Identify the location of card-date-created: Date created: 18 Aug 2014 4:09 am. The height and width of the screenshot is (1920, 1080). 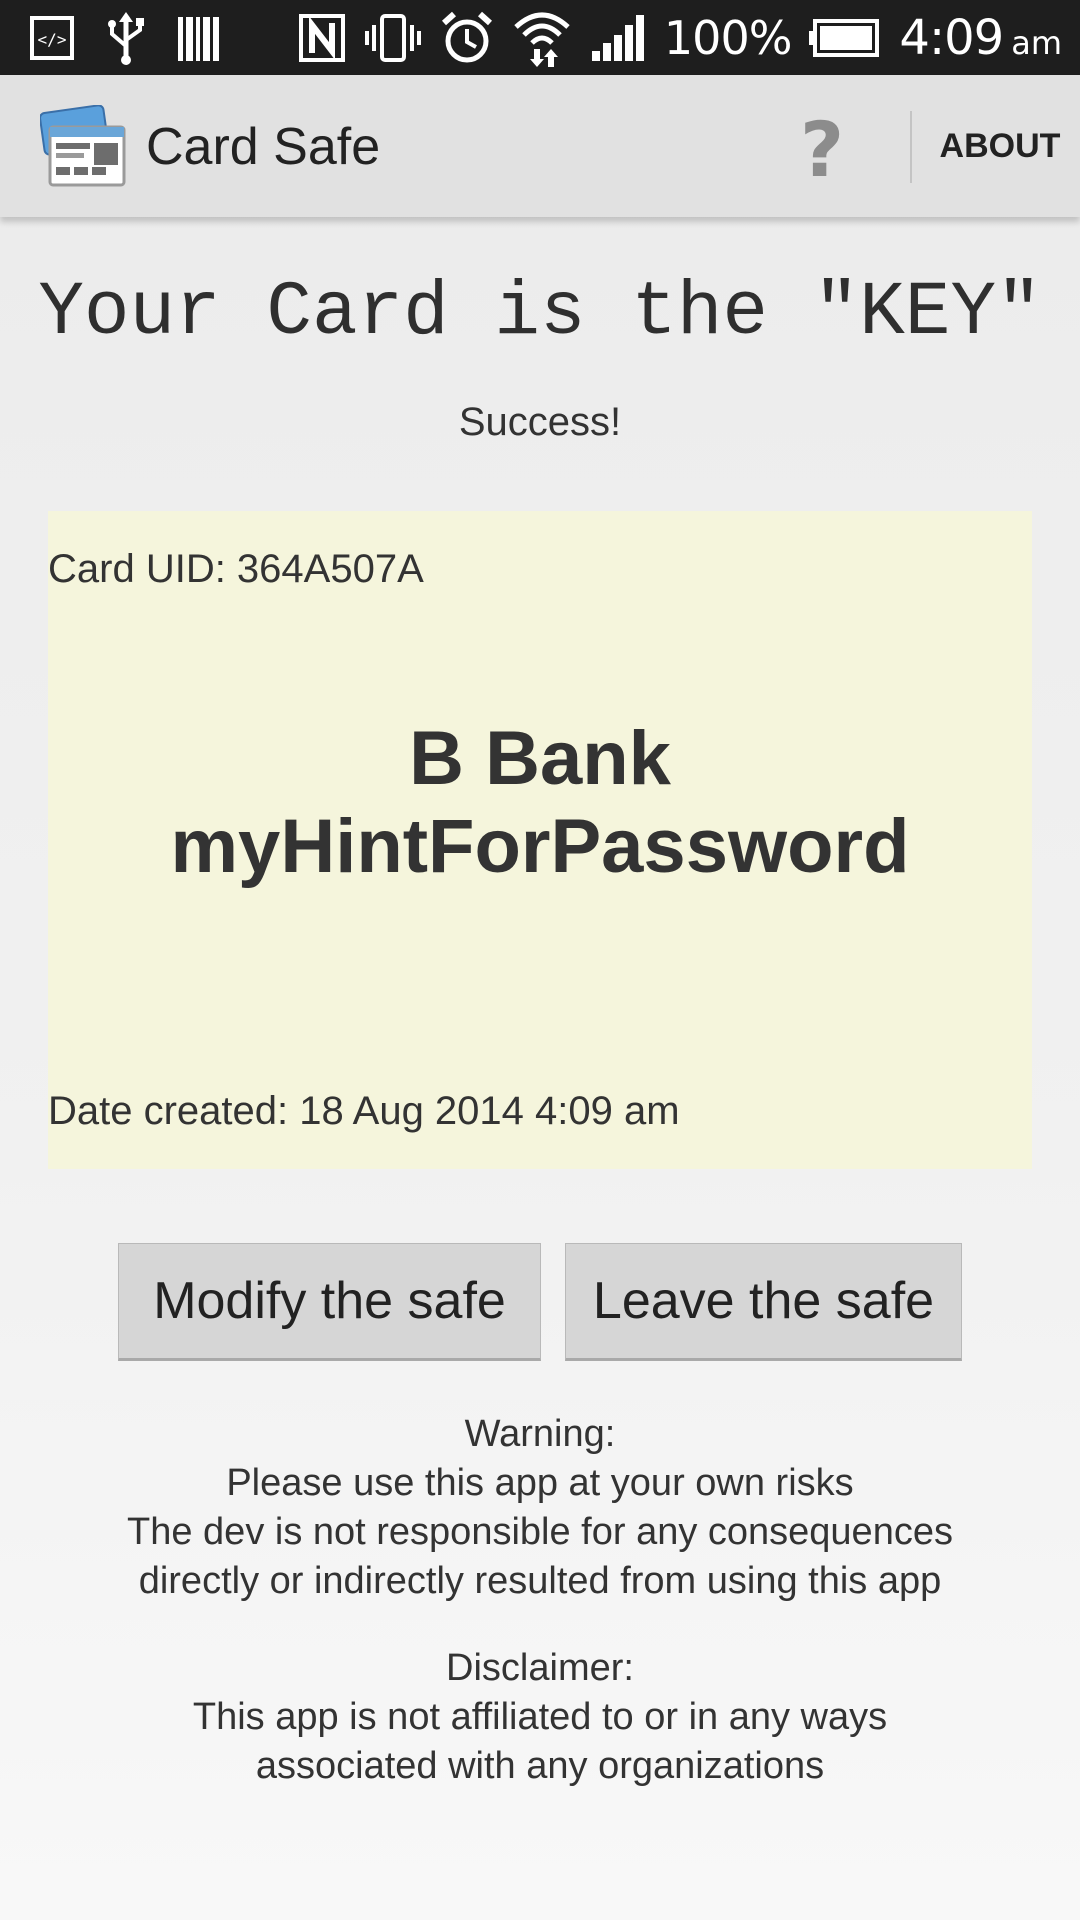
(364, 1111).